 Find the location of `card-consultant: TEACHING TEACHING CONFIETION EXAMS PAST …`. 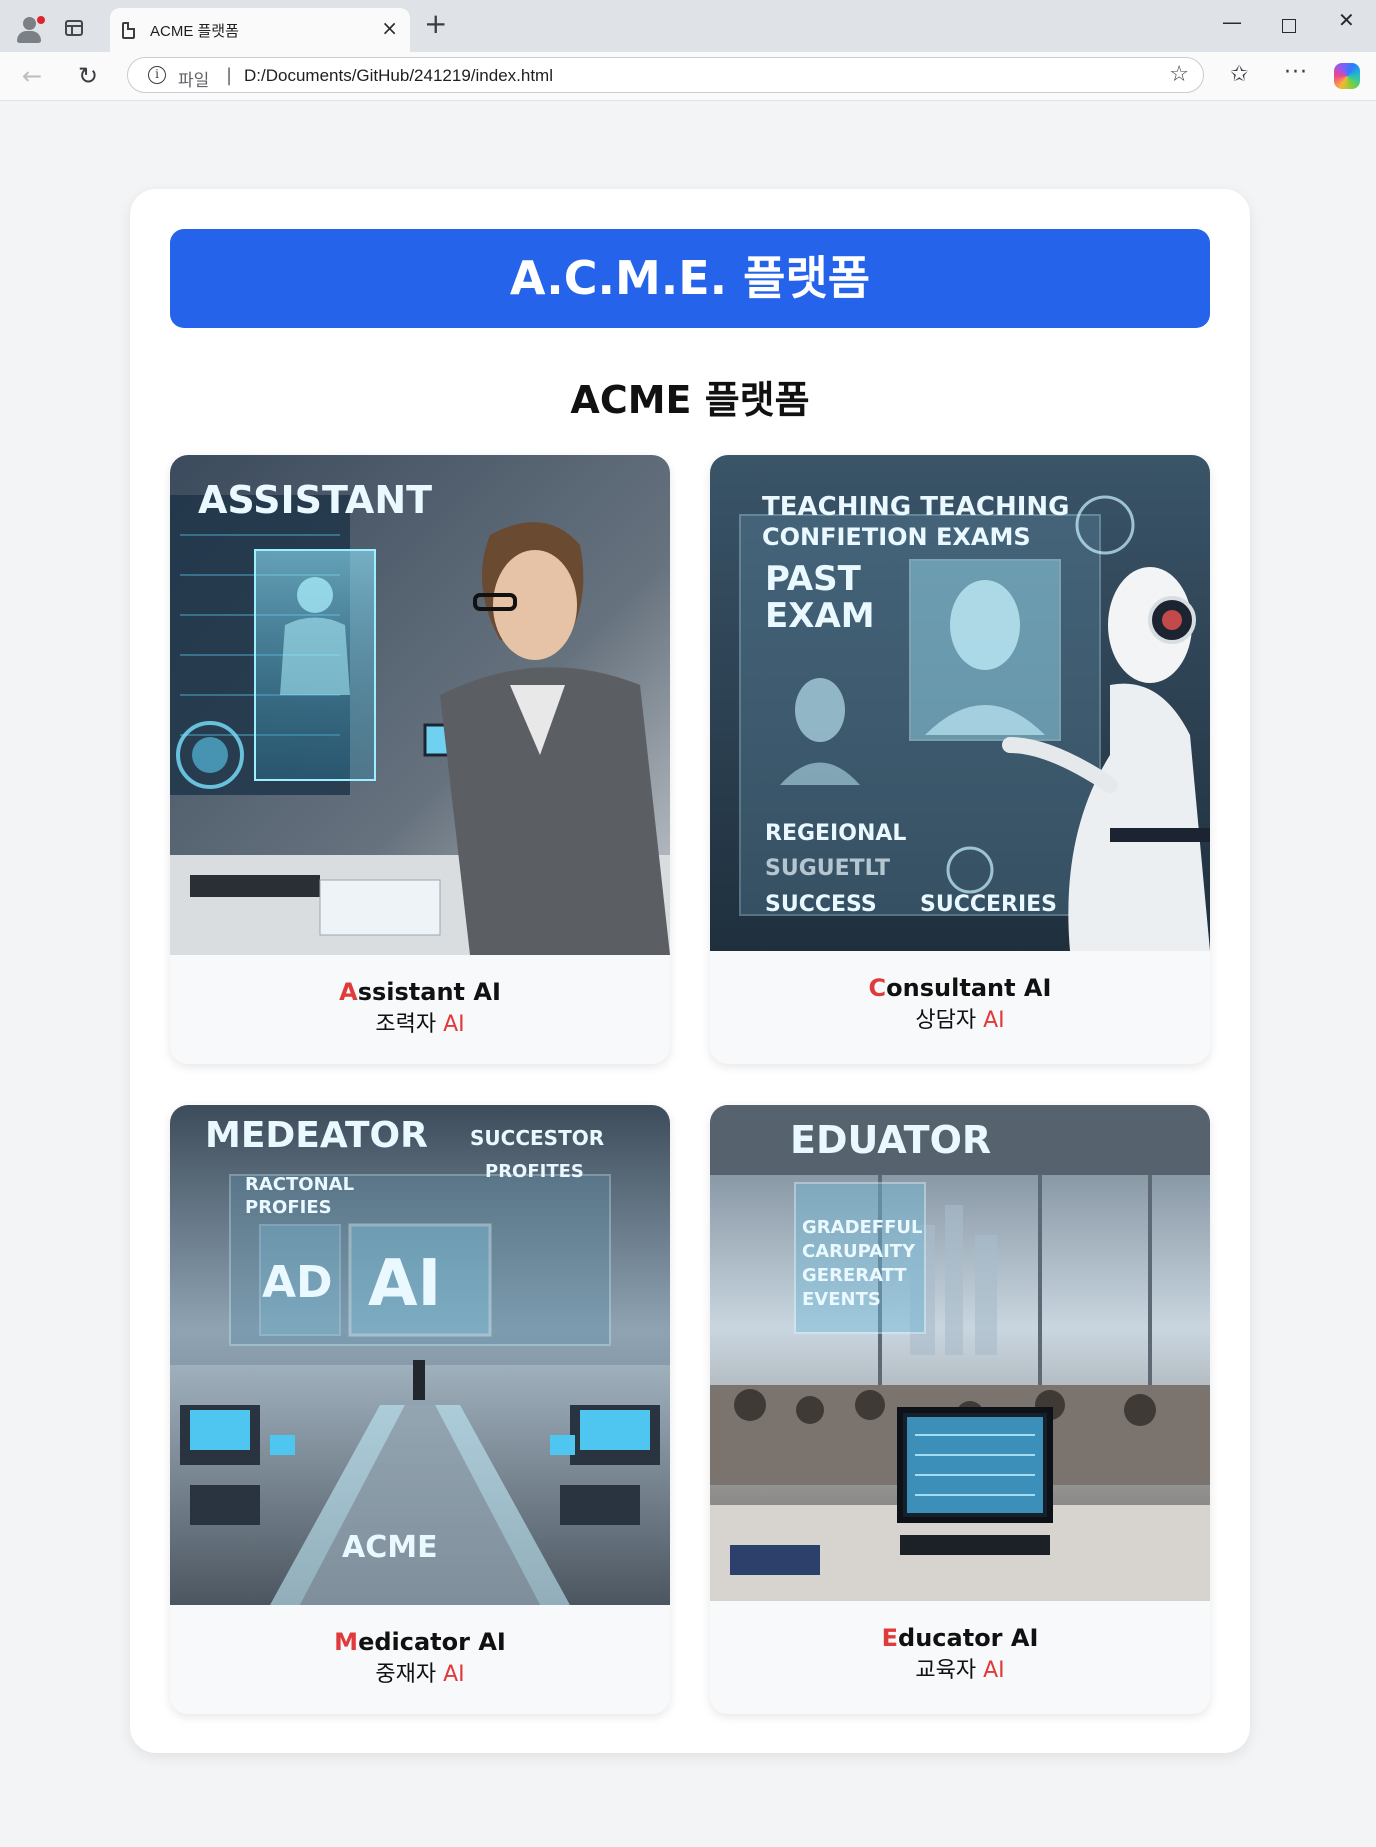

card-consultant: TEACHING TEACHING CONFIETION EXAMS PAST … is located at coordinates (960, 759).